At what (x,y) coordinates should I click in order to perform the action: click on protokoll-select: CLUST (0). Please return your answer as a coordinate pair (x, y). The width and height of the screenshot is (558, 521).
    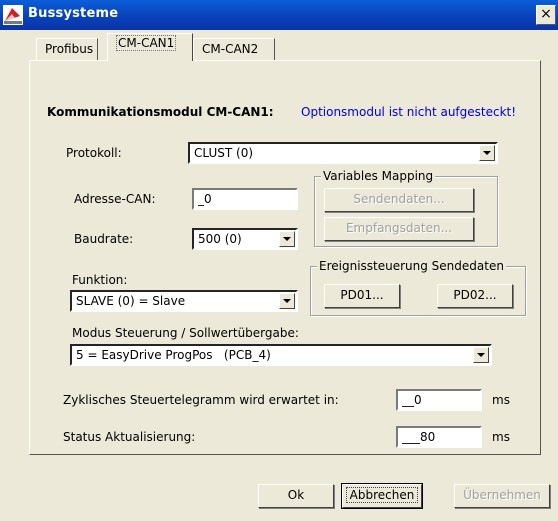
    Looking at the image, I should click on (343, 153).